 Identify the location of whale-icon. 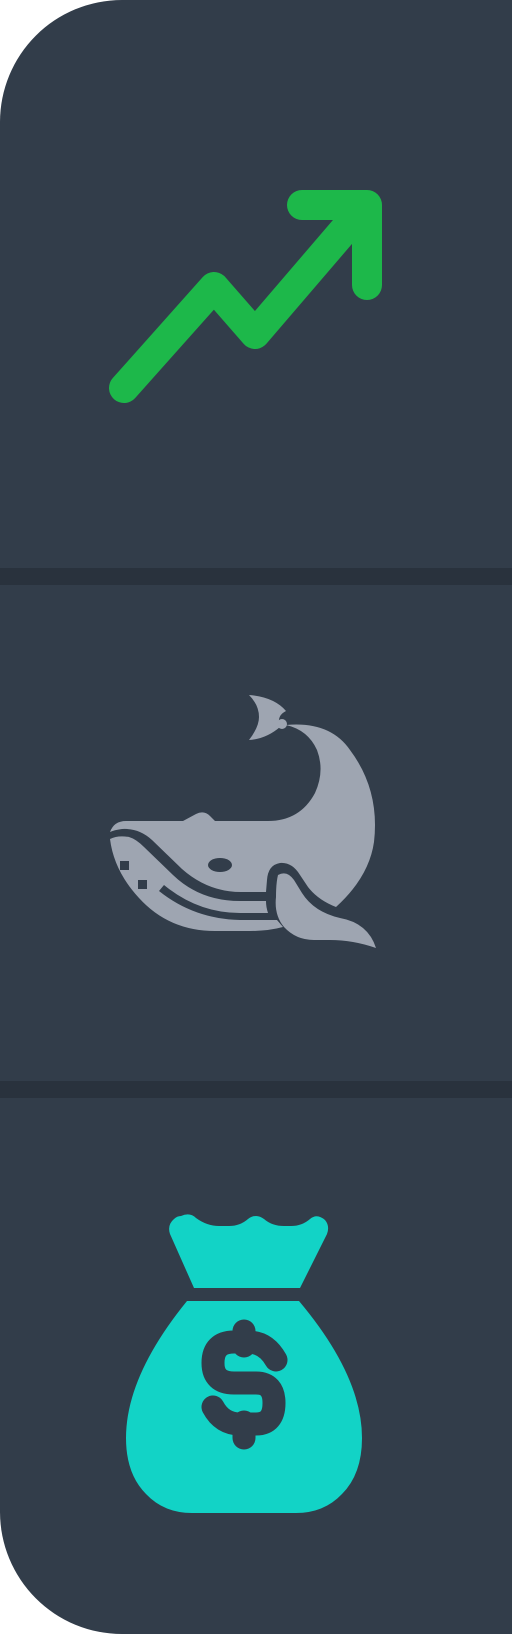
(243, 821).